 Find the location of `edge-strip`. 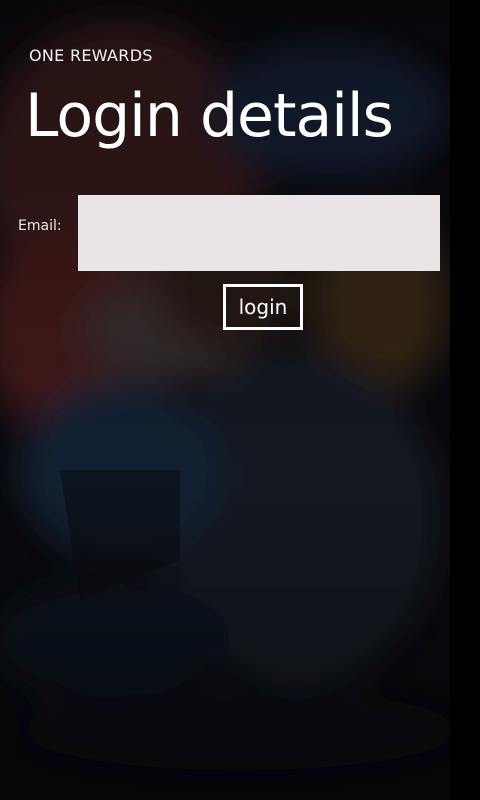

edge-strip is located at coordinates (465, 400).